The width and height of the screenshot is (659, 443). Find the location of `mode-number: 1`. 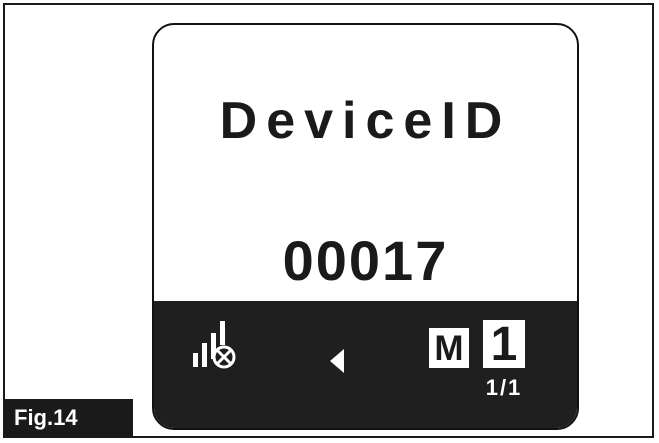

mode-number: 1 is located at coordinates (504, 345).